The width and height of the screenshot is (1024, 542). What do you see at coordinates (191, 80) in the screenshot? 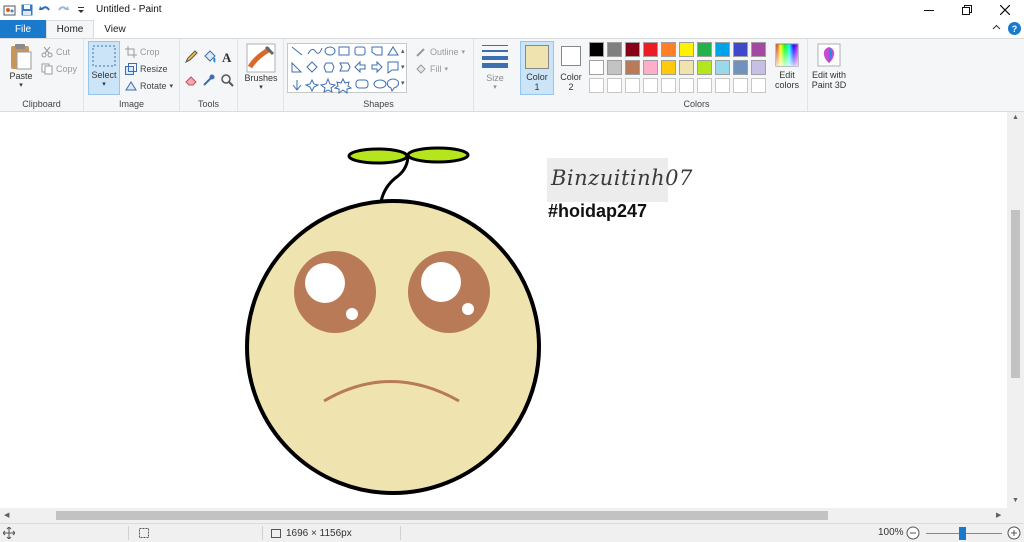
I see `eraser-tool` at bounding box center [191, 80].